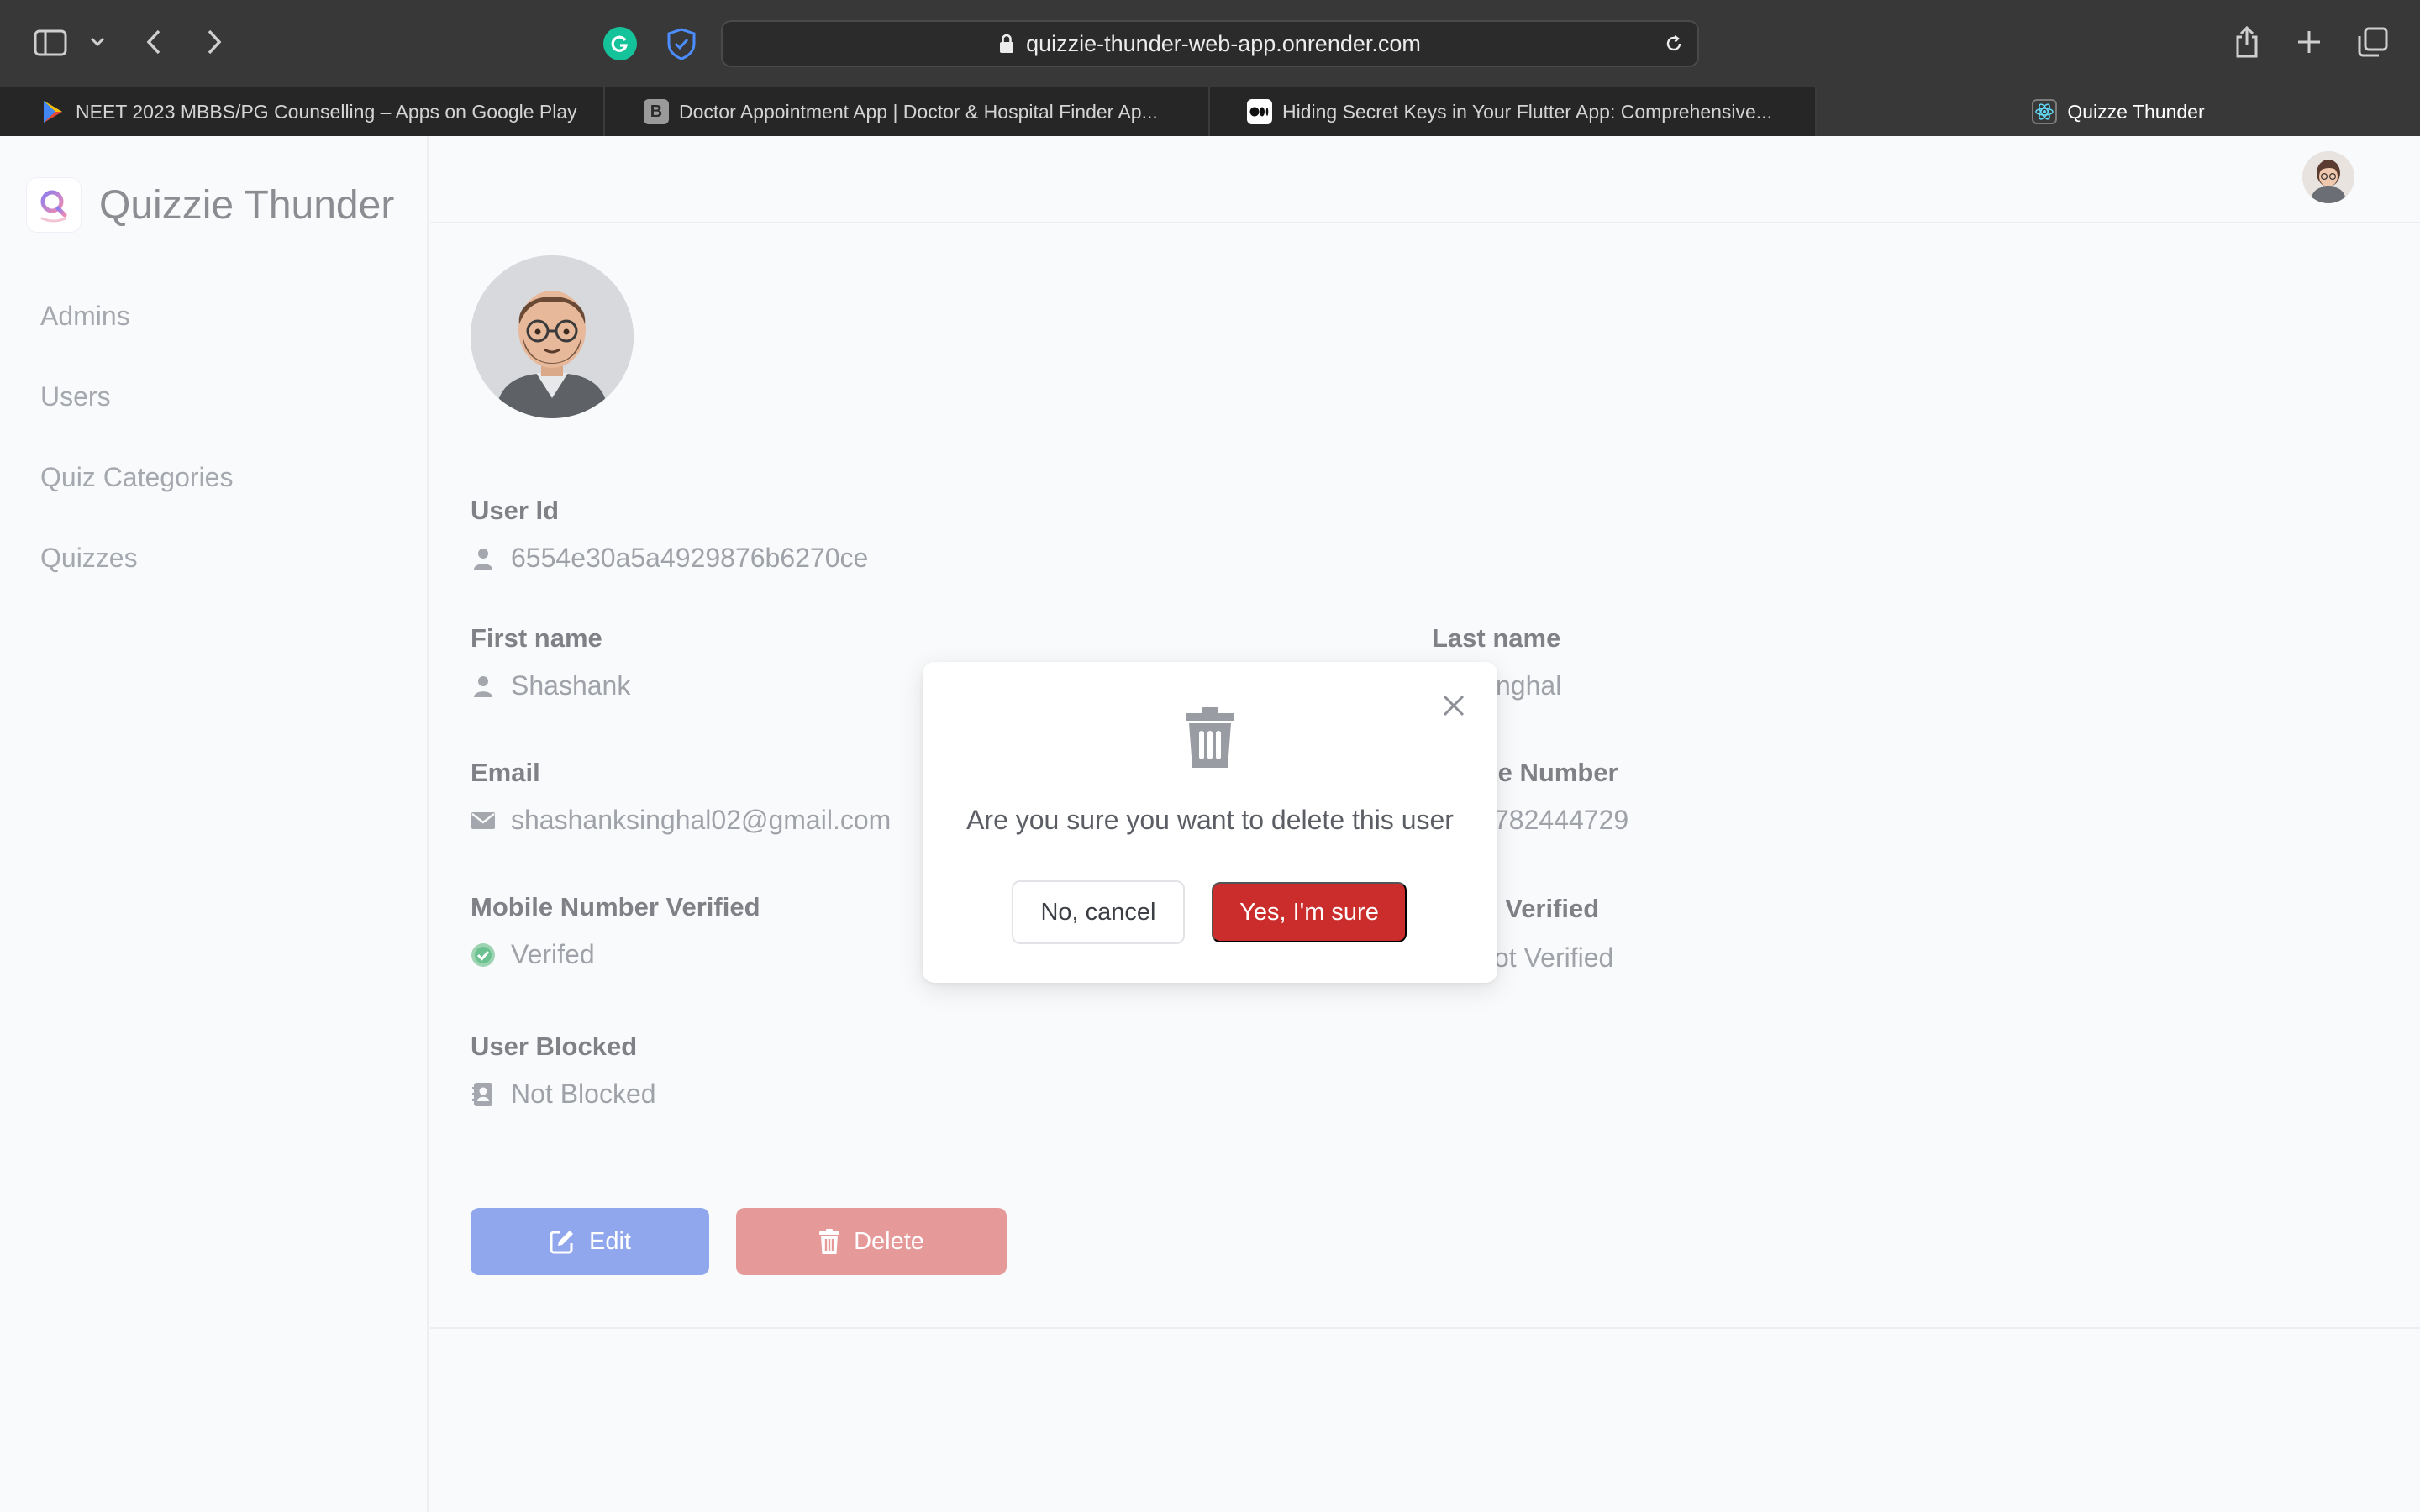  I want to click on b-letter-icon: B, so click(657, 111).